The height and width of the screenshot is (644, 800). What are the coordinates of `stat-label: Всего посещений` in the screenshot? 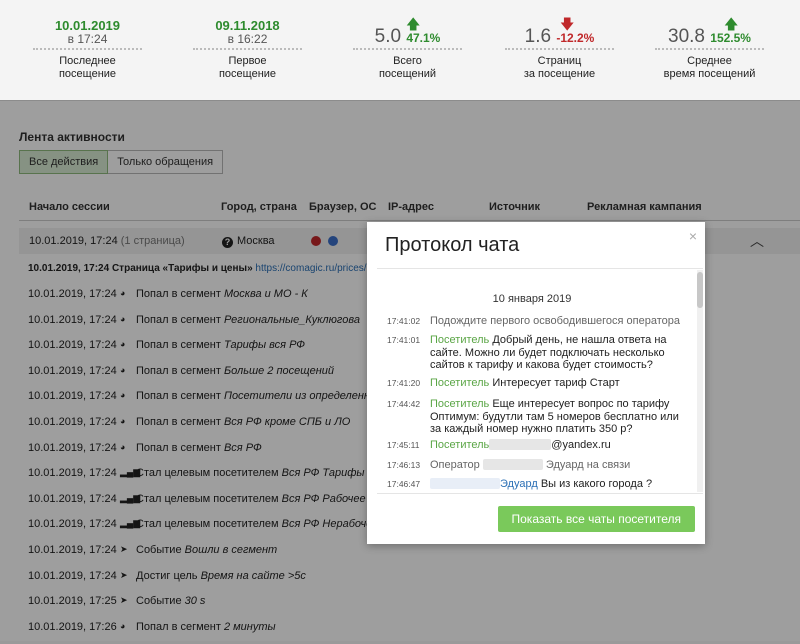 It's located at (407, 67).